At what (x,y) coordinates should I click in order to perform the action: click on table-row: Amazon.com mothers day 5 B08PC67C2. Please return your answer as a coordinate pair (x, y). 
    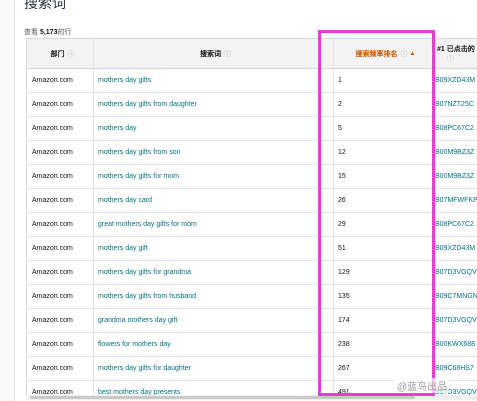
    Looking at the image, I should click on (252, 129).